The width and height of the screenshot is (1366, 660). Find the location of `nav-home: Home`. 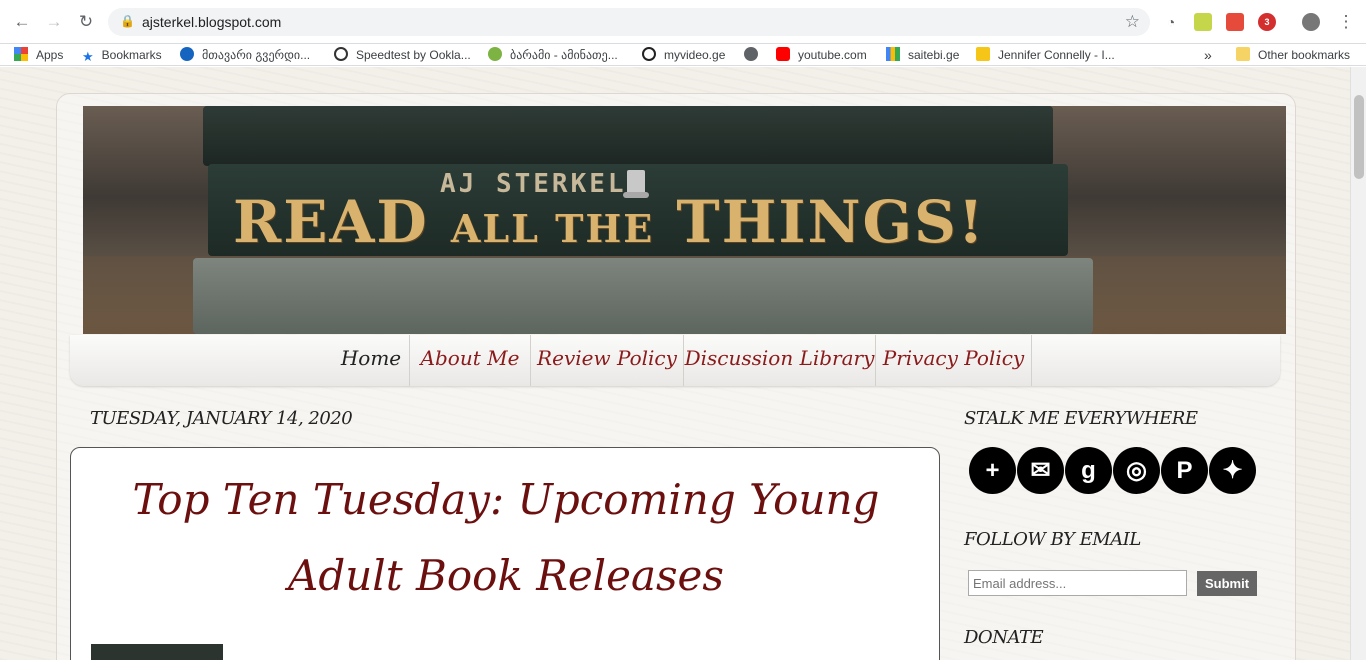

nav-home: Home is located at coordinates (371, 360).